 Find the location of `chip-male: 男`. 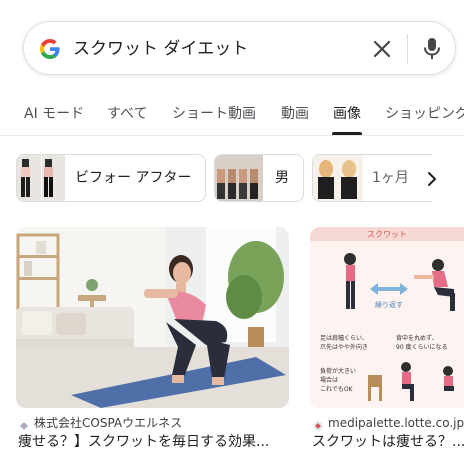

chip-male: 男 is located at coordinates (259, 178).